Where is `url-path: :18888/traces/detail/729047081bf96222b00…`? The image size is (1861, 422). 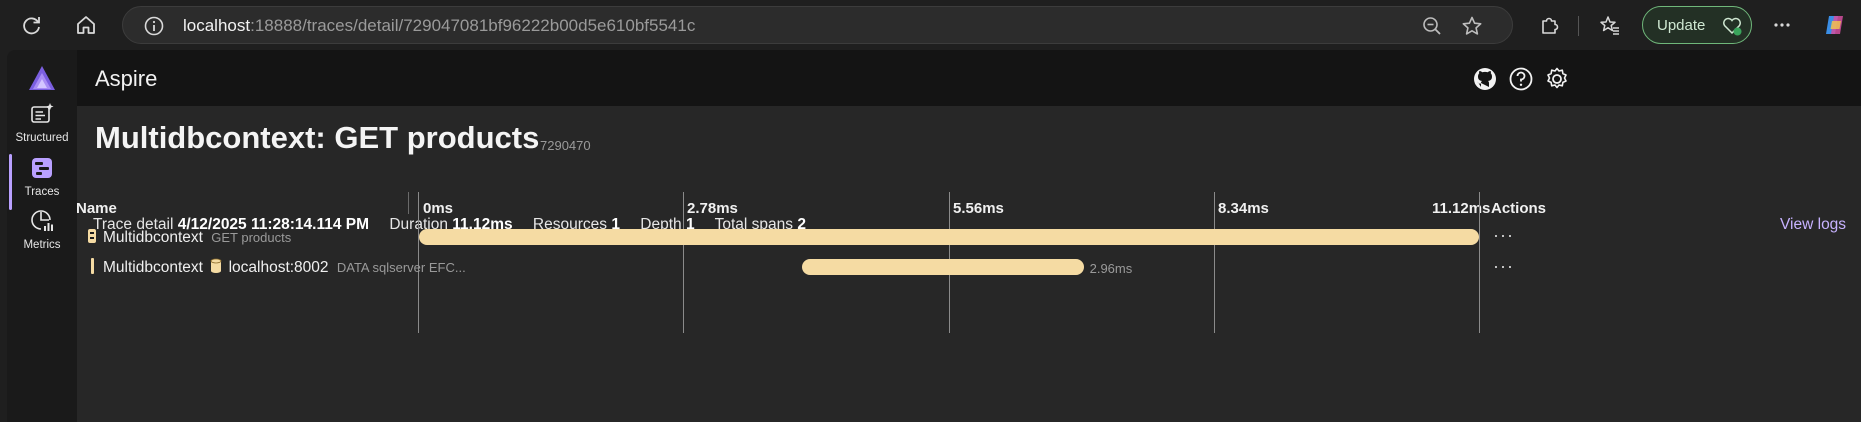 url-path: :18888/traces/detail/729047081bf96222b00… is located at coordinates (473, 25).